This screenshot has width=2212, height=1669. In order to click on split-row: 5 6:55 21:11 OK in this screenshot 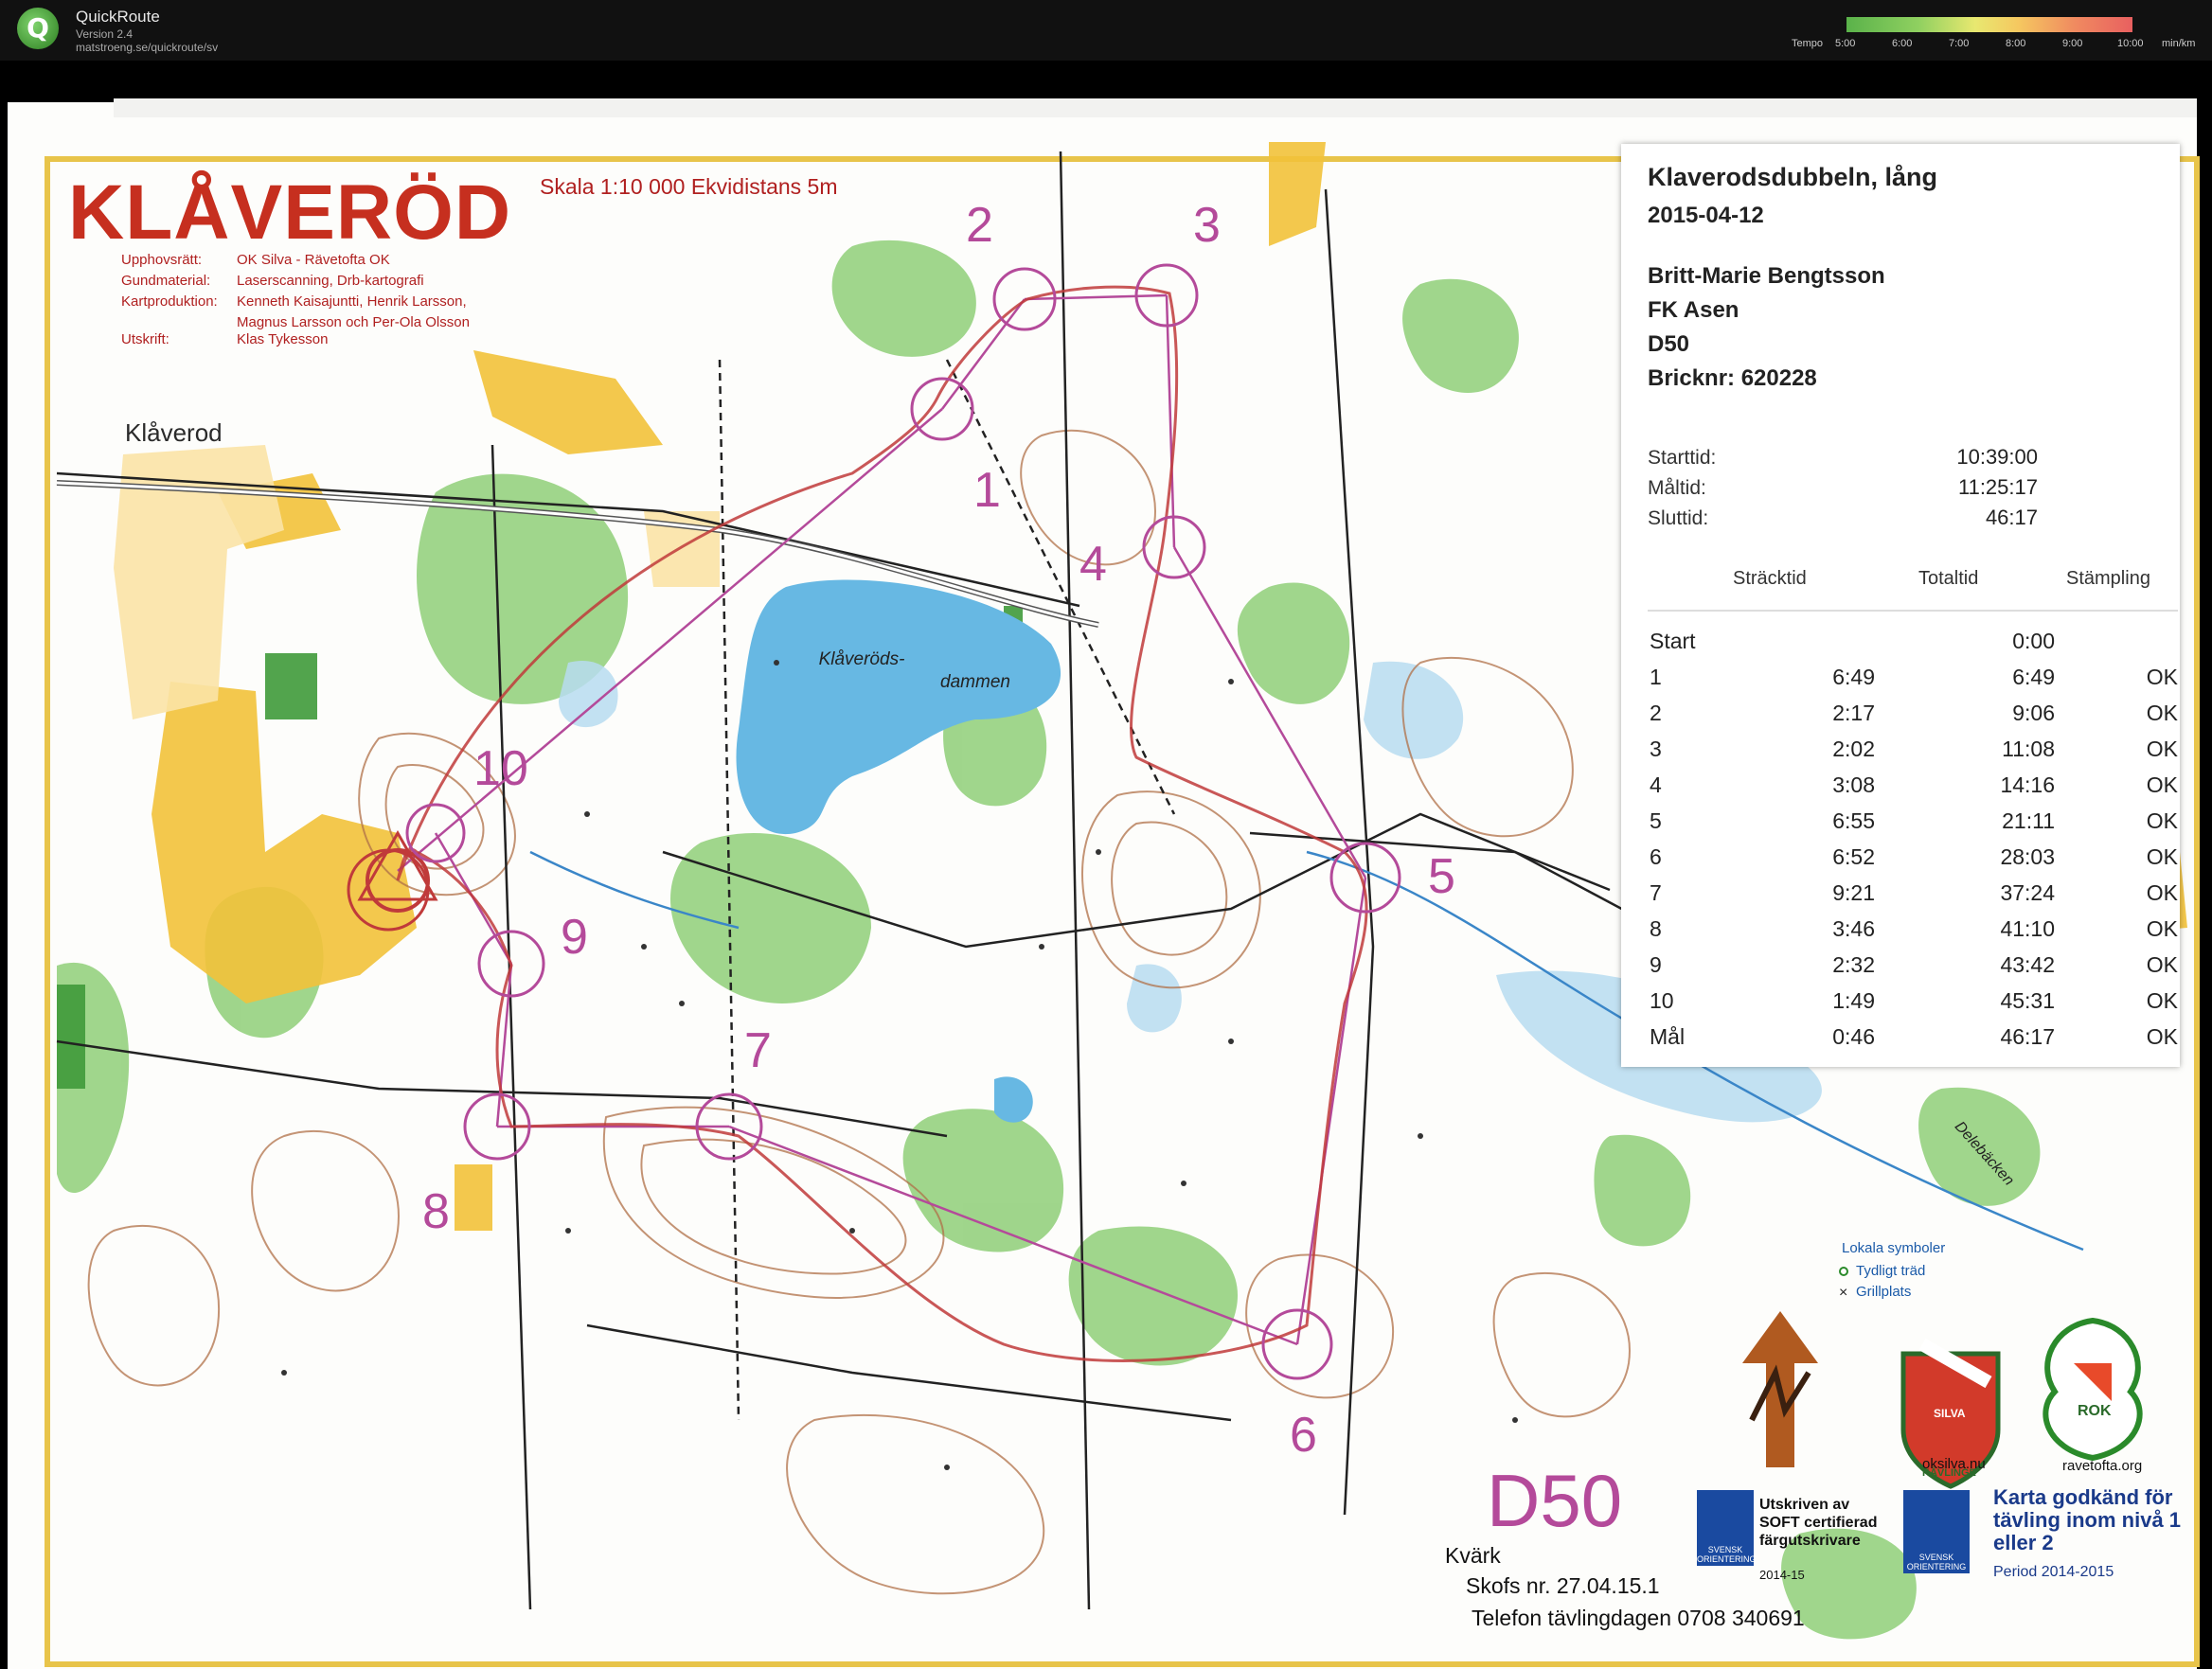, I will do `click(1913, 825)`.